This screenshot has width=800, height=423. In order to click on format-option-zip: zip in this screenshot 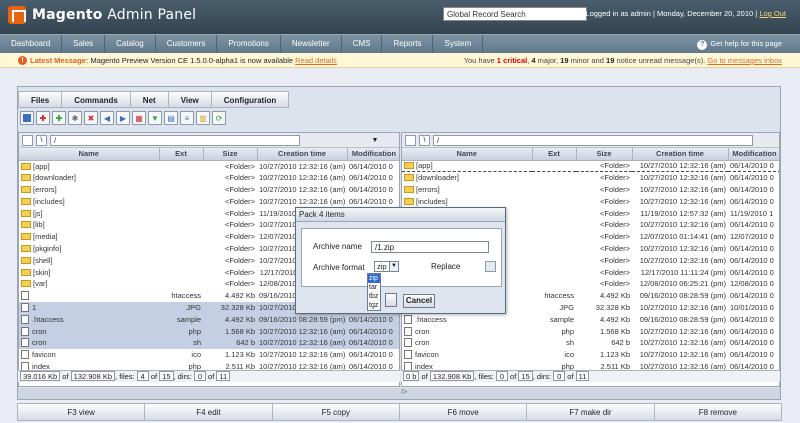, I will do `click(374, 278)`.